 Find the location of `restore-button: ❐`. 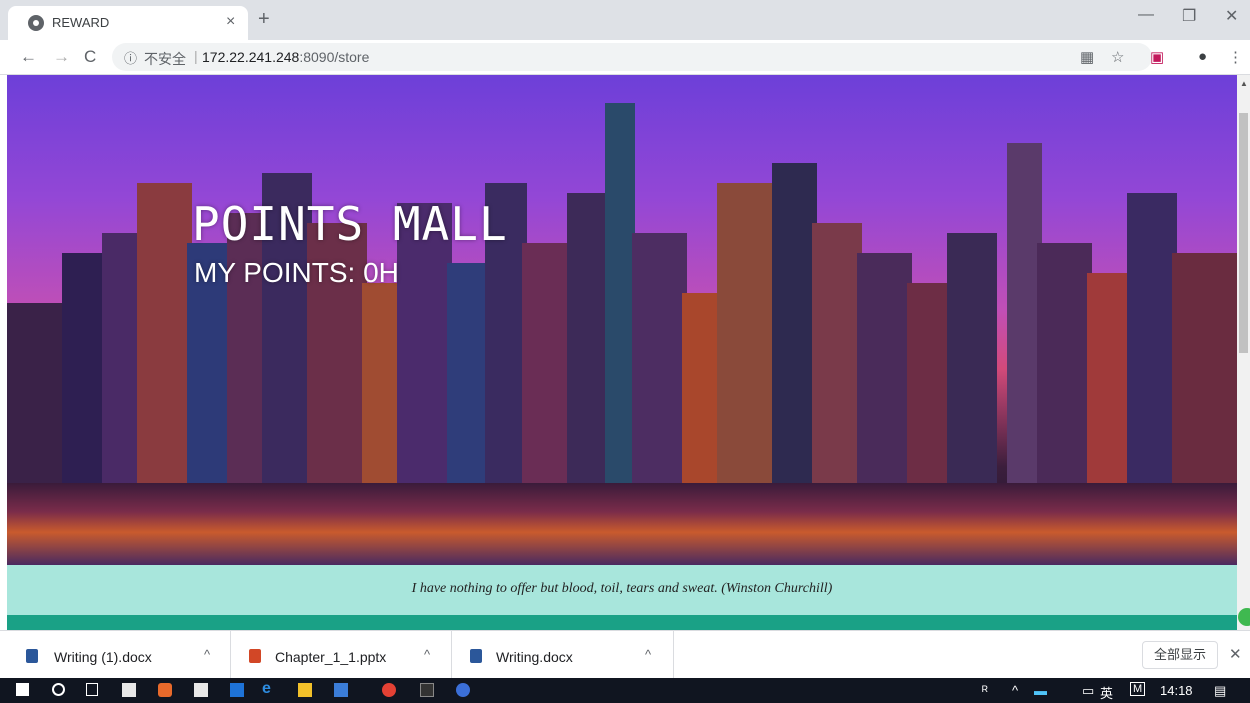

restore-button: ❐ is located at coordinates (1189, 16).